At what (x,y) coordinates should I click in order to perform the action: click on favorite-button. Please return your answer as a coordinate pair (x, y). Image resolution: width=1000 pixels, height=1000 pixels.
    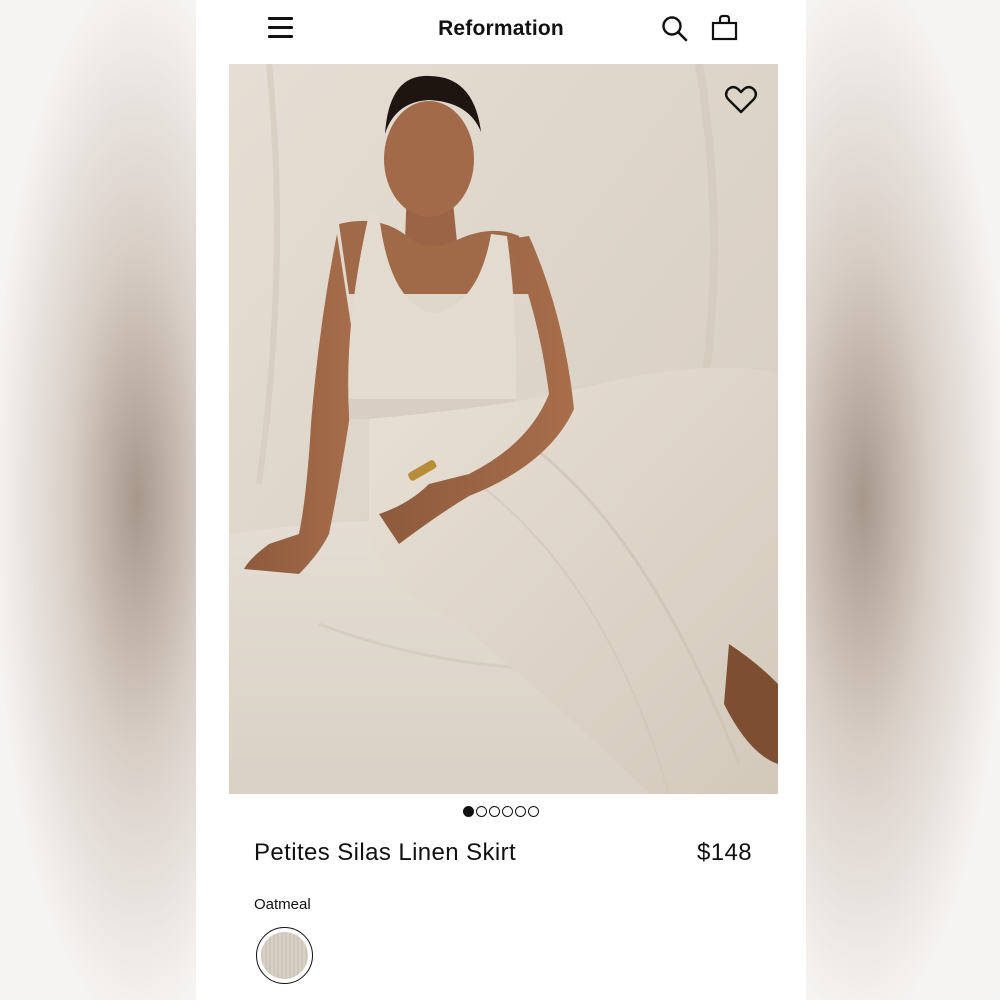
    Looking at the image, I should click on (741, 100).